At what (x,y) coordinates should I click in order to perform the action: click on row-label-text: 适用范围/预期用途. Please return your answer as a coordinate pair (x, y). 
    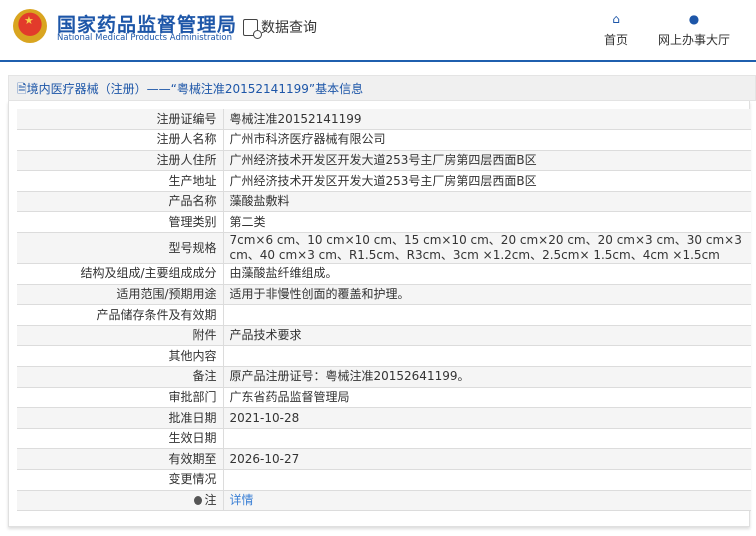
    Looking at the image, I should click on (166, 293).